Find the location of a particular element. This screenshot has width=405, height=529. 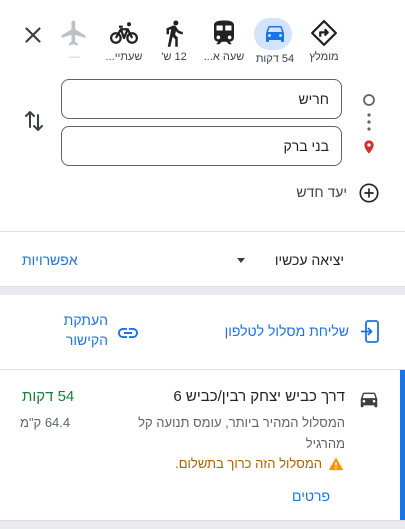

copy-link-button: העתקת הקישור is located at coordinates (96, 333).